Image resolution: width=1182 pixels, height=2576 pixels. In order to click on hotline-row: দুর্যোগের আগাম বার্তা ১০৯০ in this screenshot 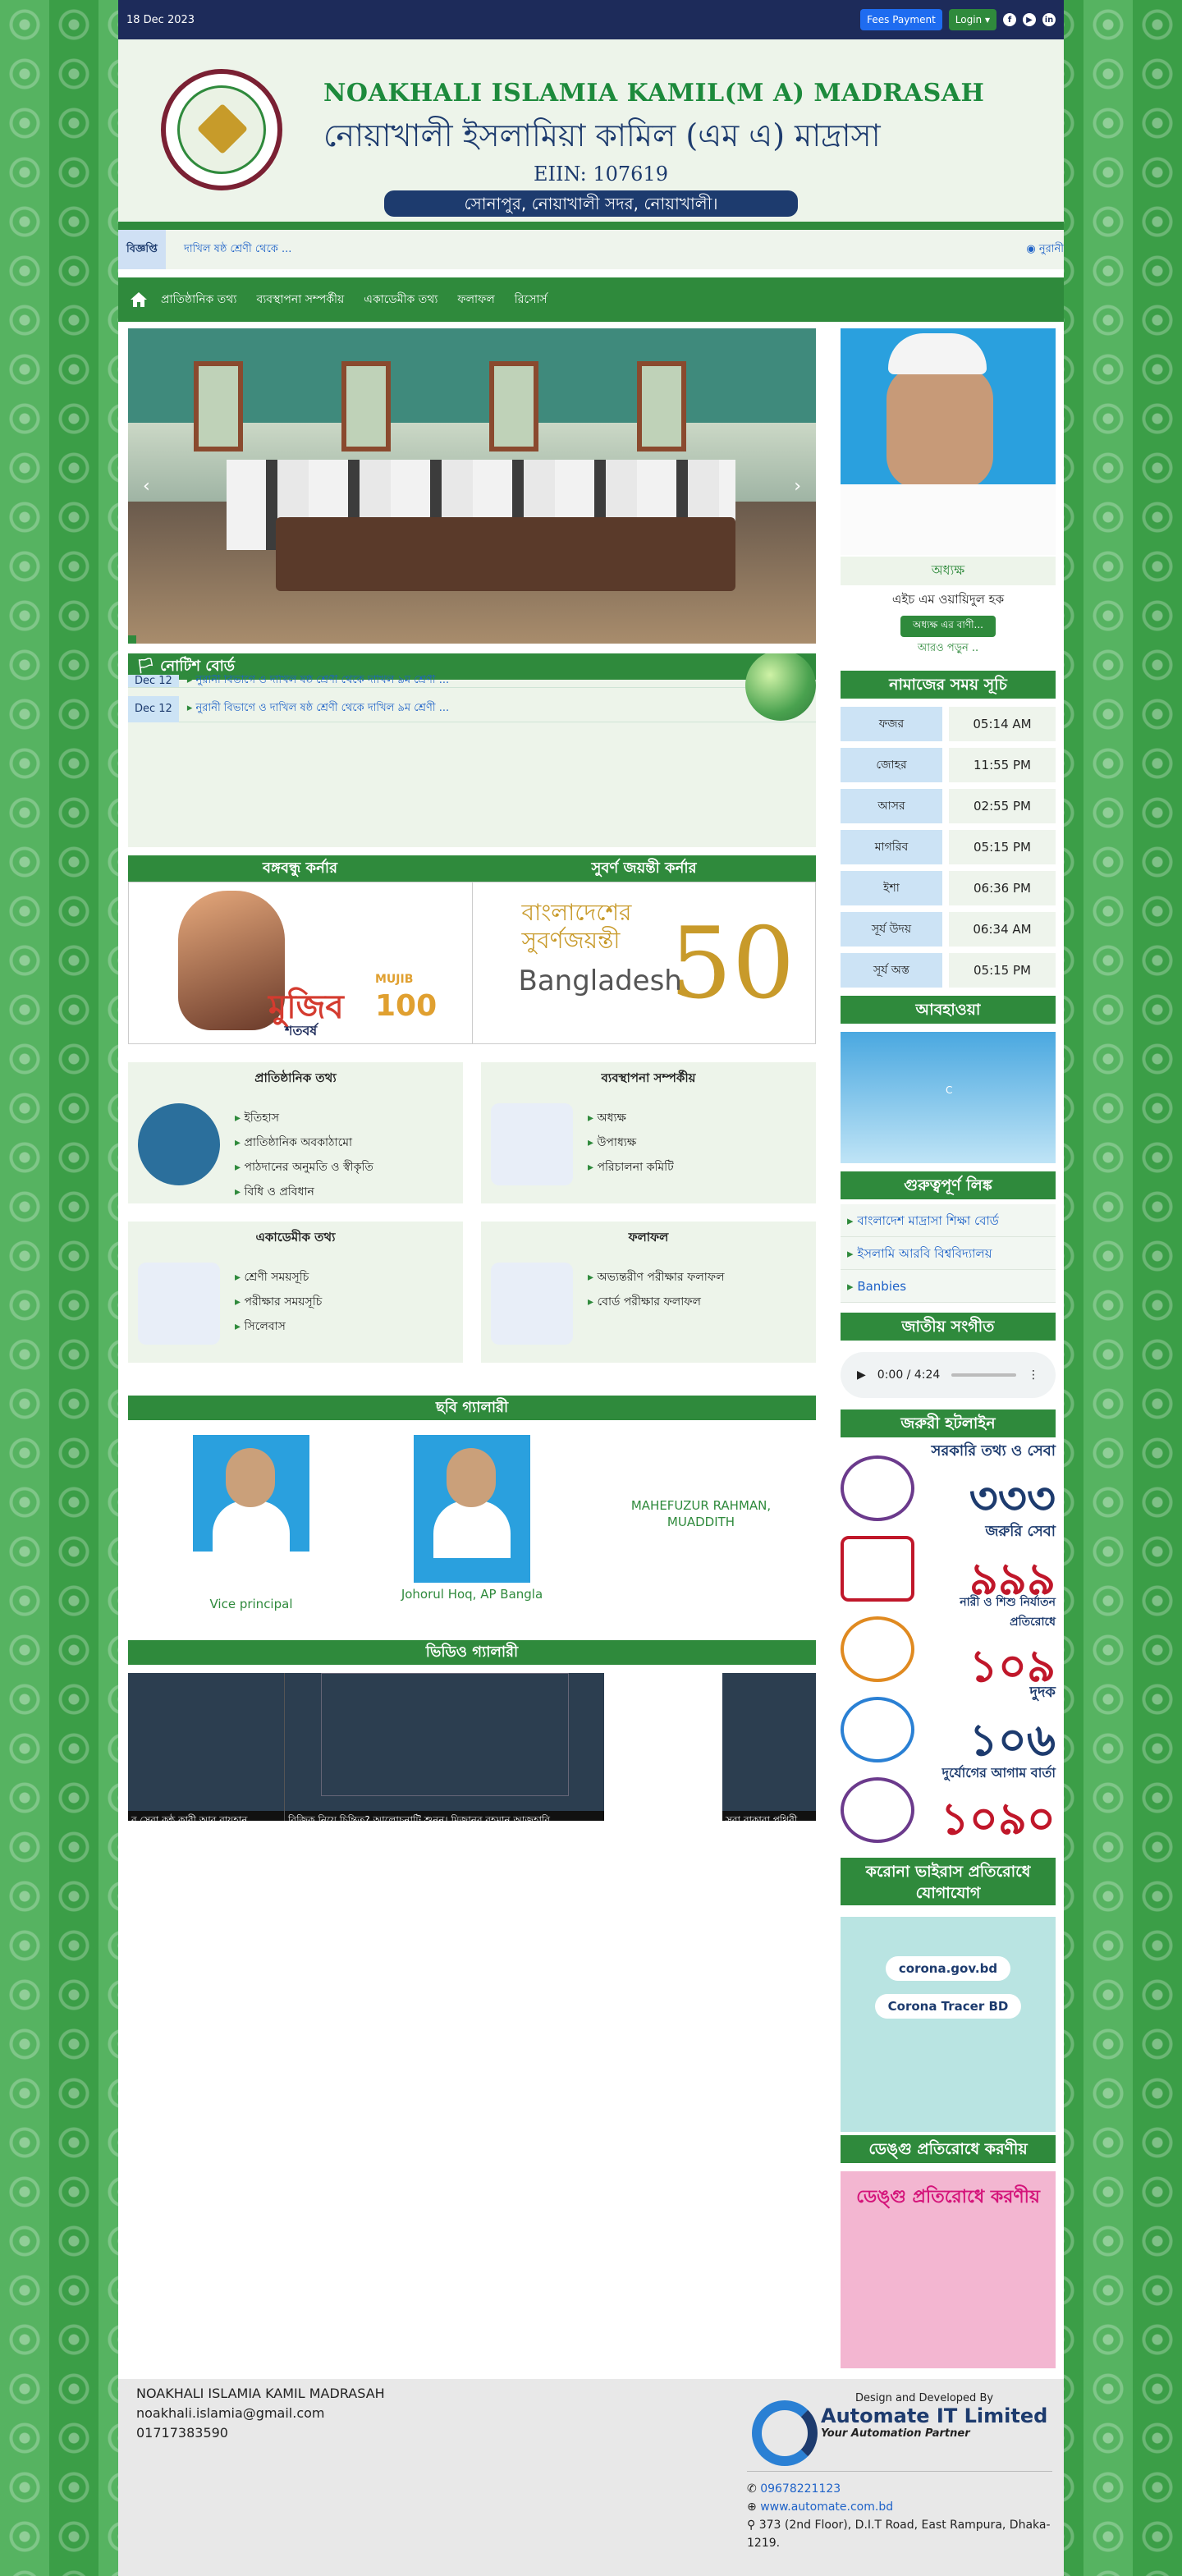, I will do `click(949, 1807)`.